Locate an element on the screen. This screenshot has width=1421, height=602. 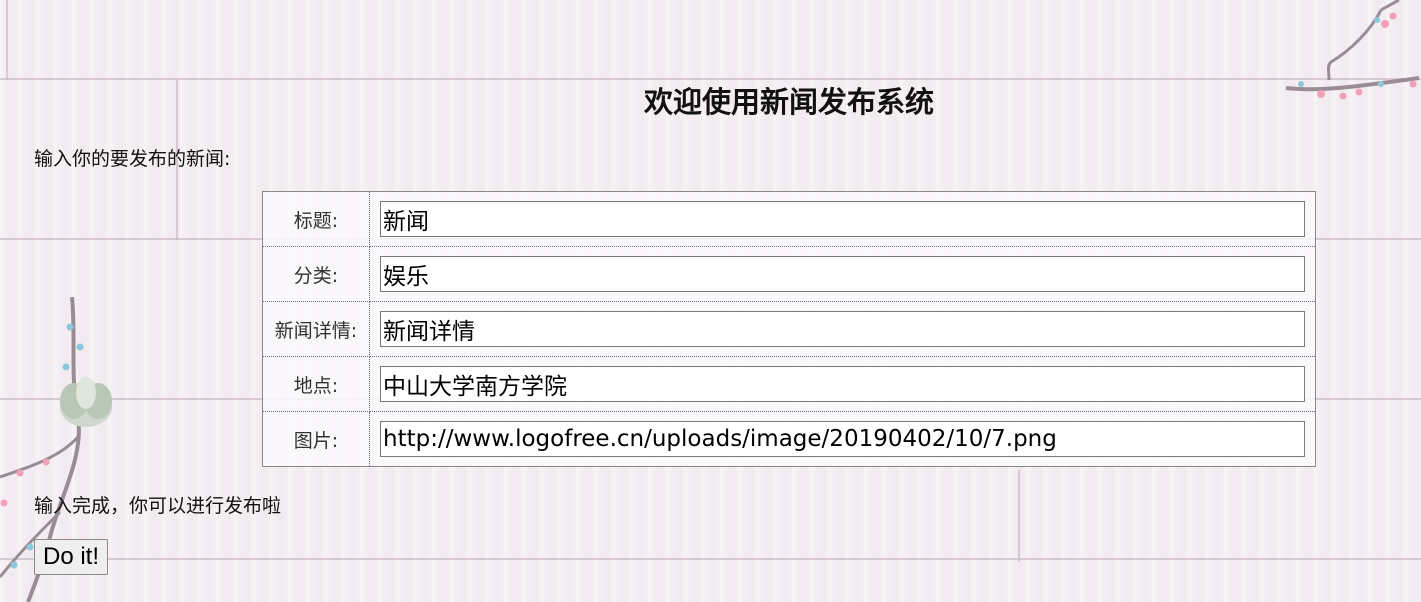
details-input is located at coordinates (842, 329).